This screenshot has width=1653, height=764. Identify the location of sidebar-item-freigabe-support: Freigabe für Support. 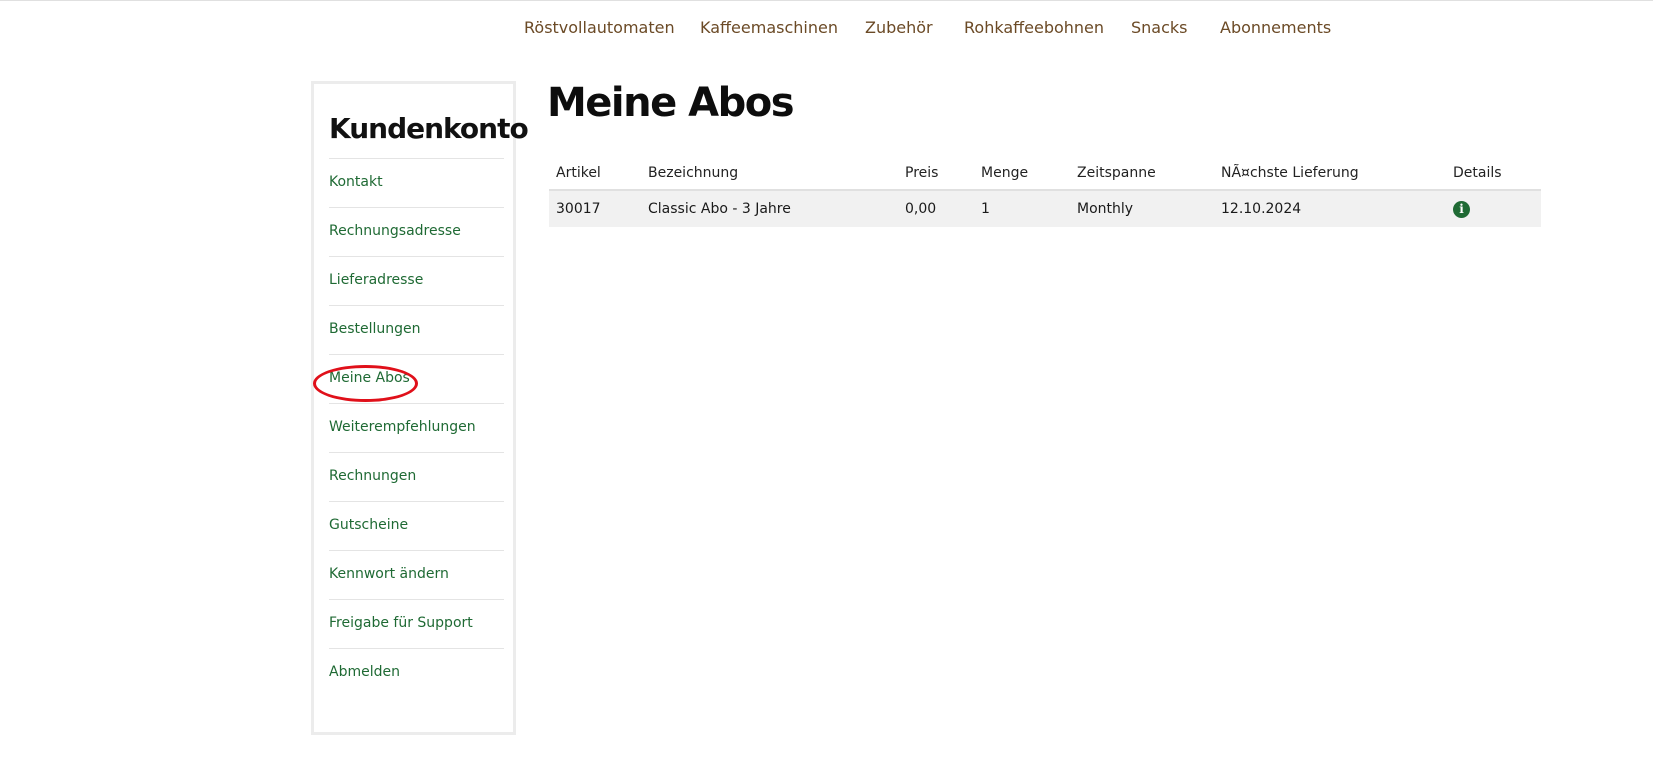
(416, 623).